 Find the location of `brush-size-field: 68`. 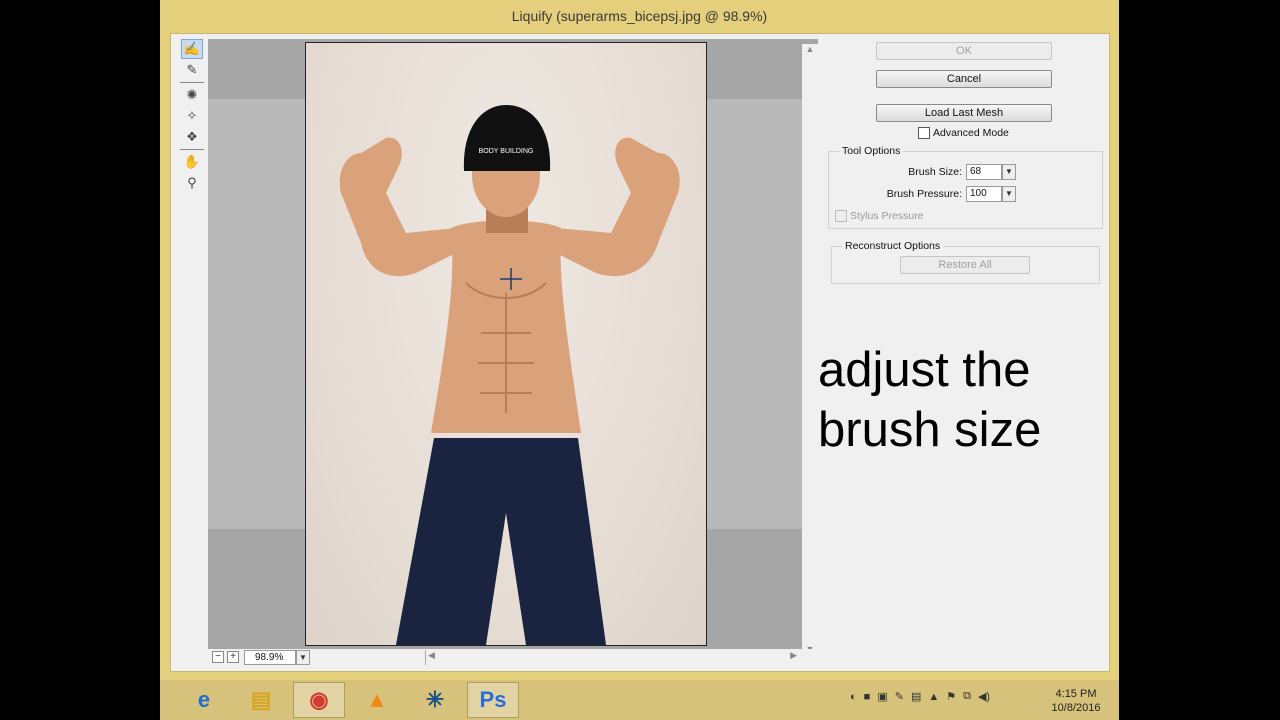

brush-size-field: 68 is located at coordinates (984, 172).